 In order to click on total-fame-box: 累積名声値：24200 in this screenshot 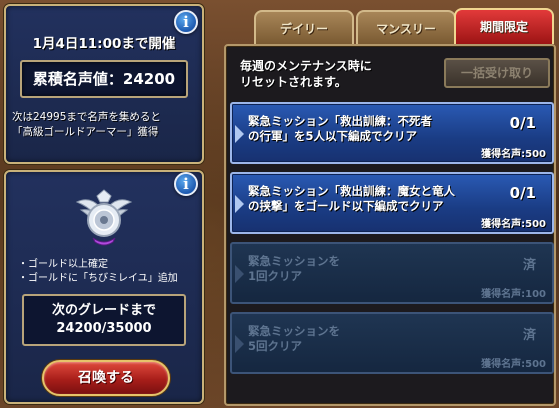, I will do `click(104, 79)`.